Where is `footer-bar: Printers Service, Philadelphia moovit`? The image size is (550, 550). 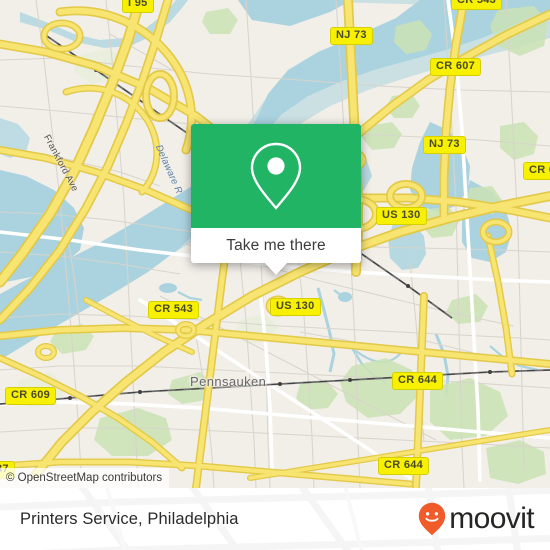
footer-bar: Printers Service, Philadelphia moovit is located at coordinates (275, 519).